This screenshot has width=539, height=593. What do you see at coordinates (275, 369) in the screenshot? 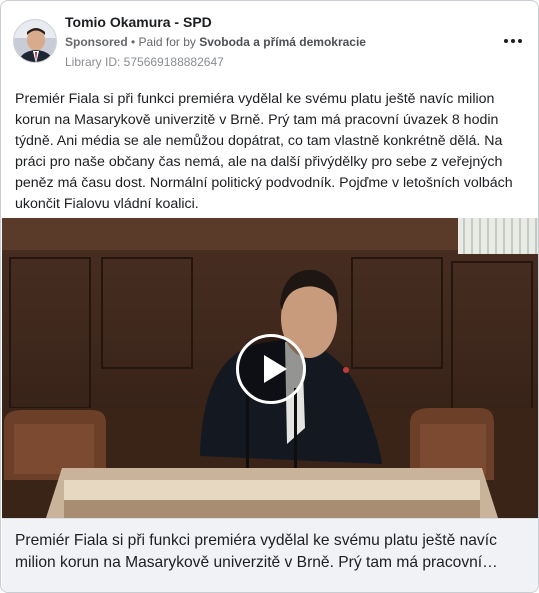
I see `play-icon` at bounding box center [275, 369].